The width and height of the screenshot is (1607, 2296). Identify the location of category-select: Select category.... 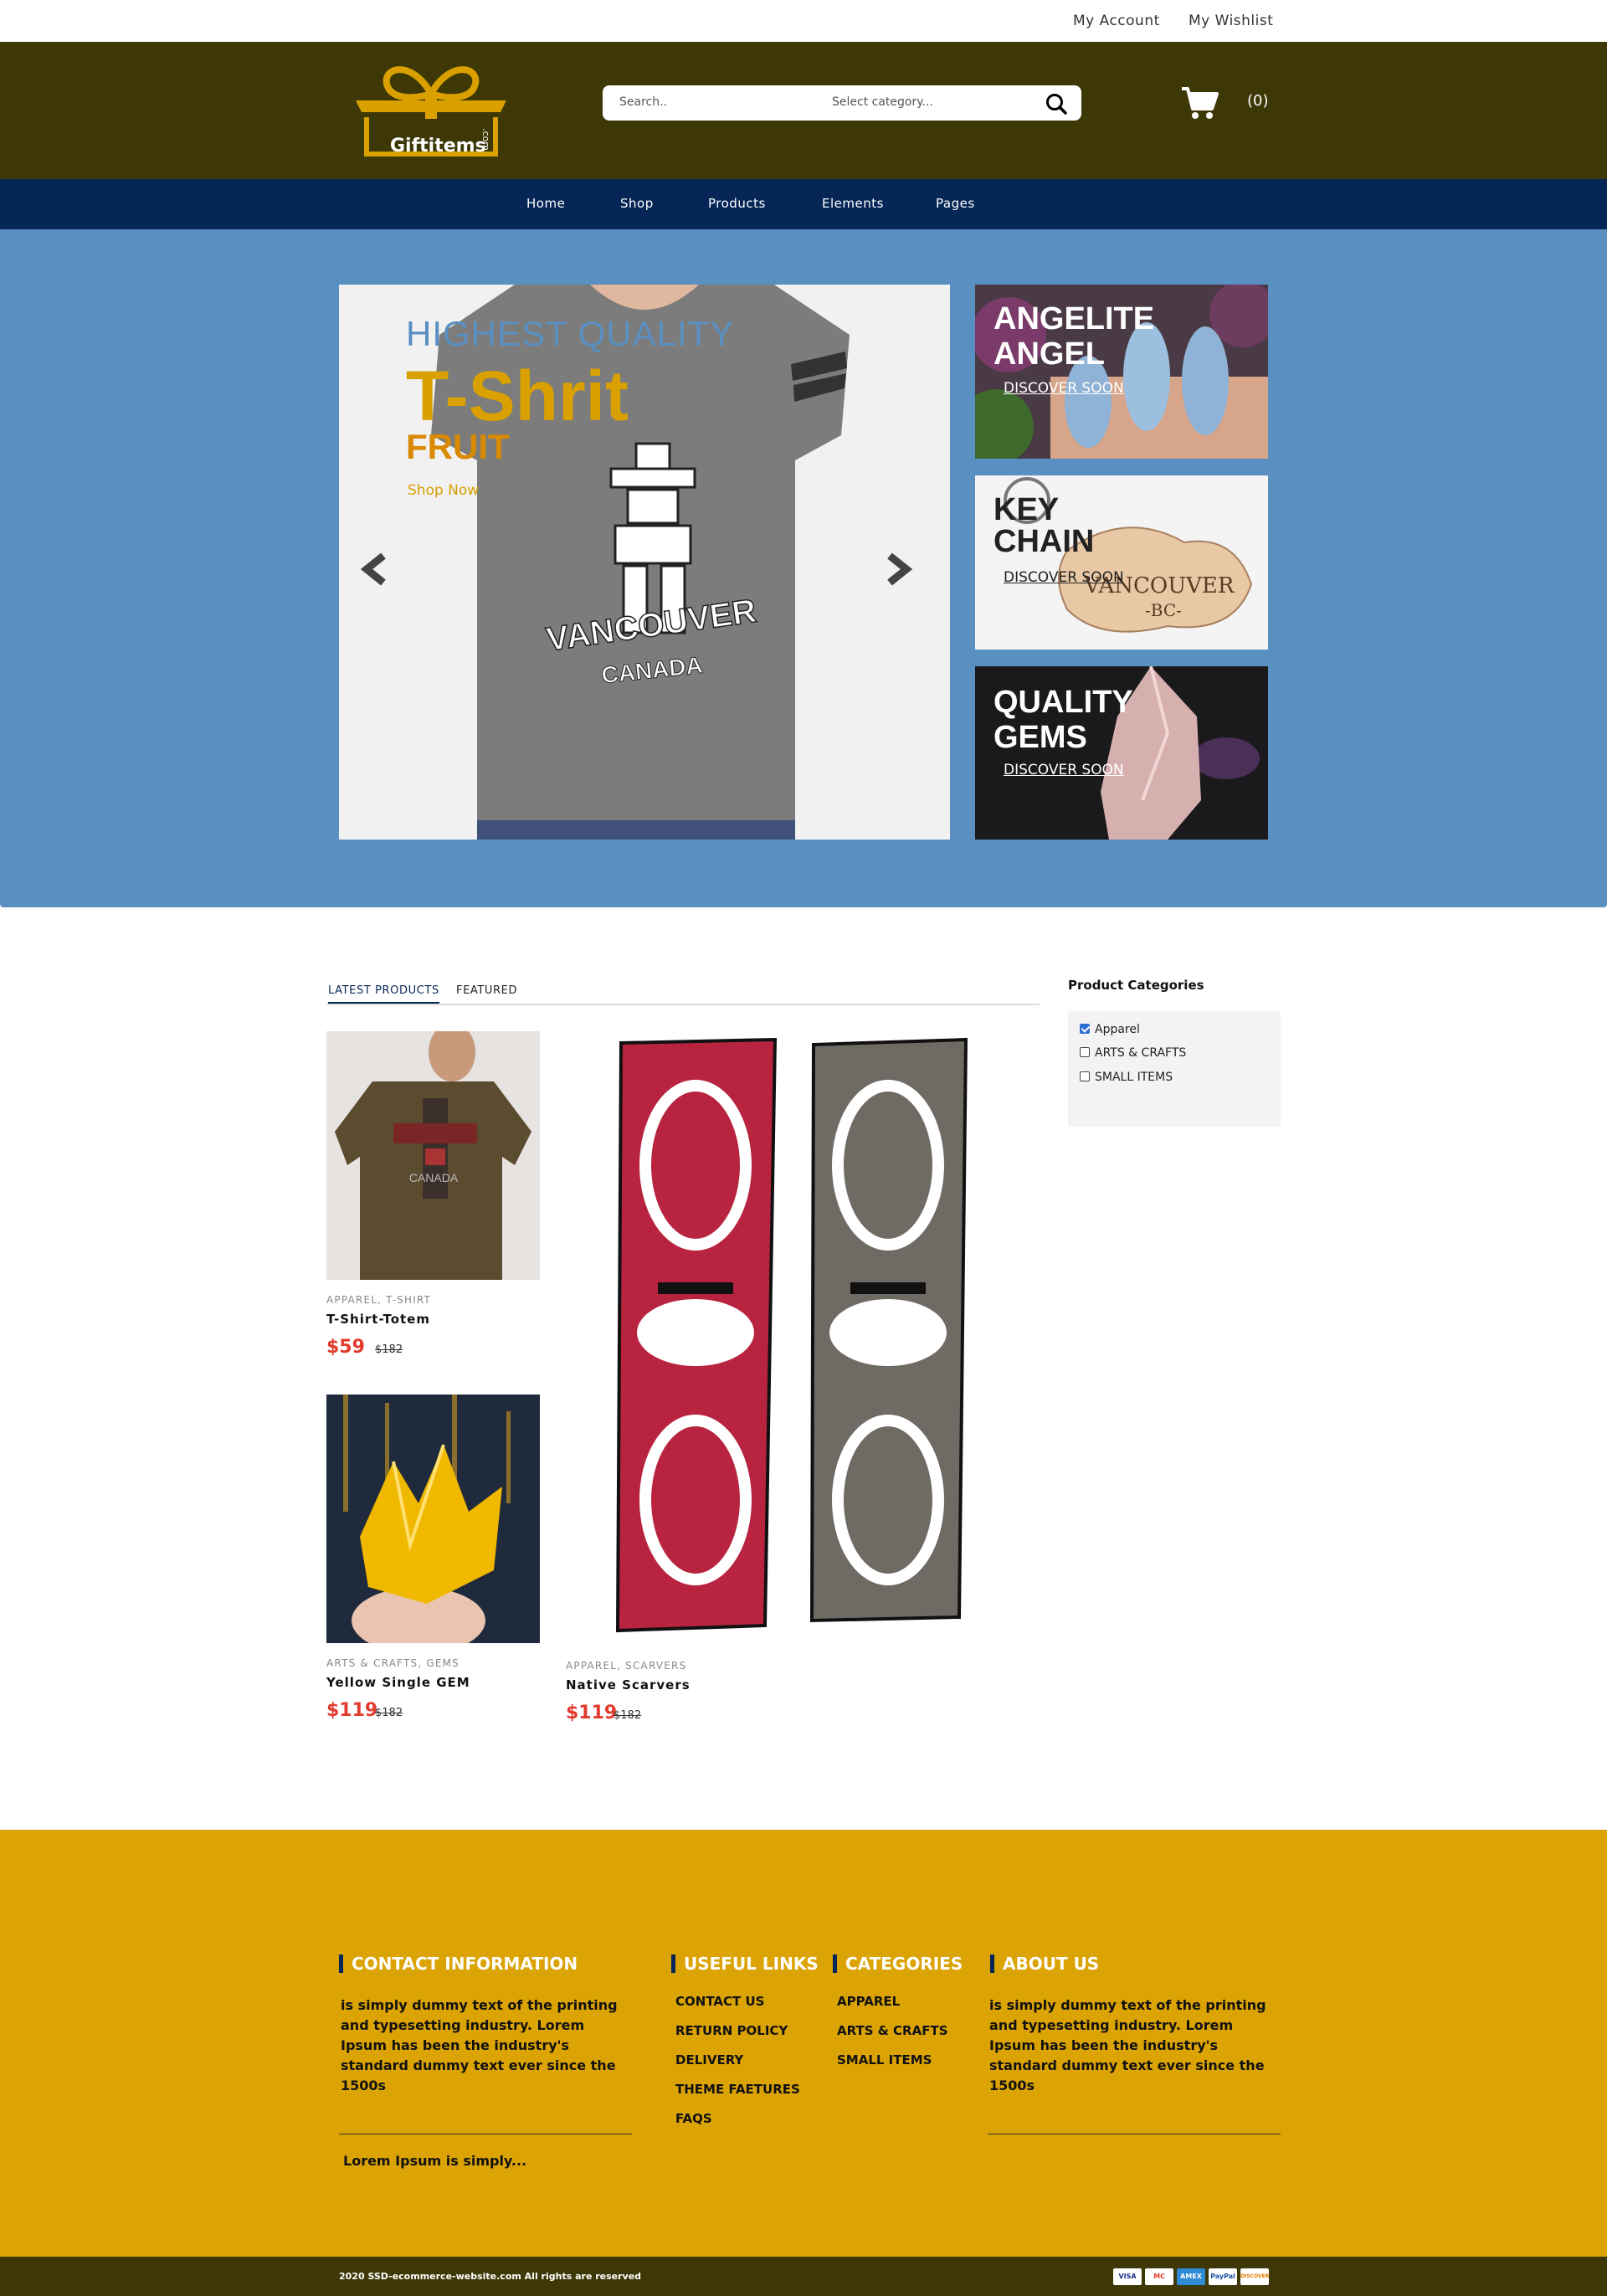
(883, 102).